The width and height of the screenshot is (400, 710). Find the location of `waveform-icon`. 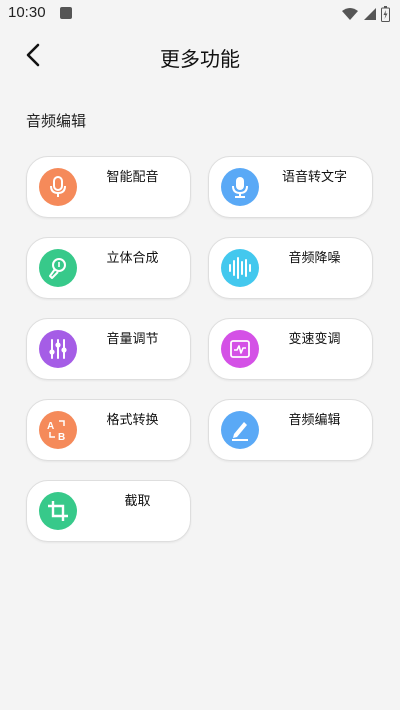

waveform-icon is located at coordinates (240, 268).